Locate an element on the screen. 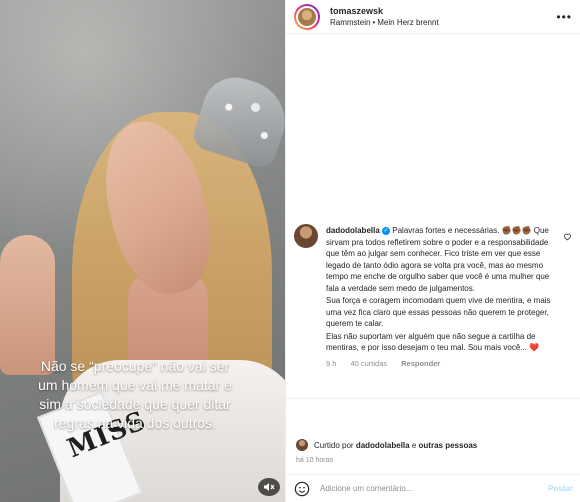 The width and height of the screenshot is (580, 502). likes-others: outras pessoas is located at coordinates (448, 445).